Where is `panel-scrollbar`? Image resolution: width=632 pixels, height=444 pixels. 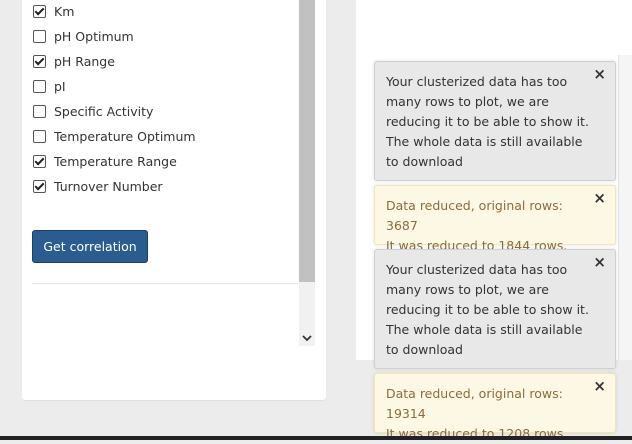 panel-scrollbar is located at coordinates (307, 173).